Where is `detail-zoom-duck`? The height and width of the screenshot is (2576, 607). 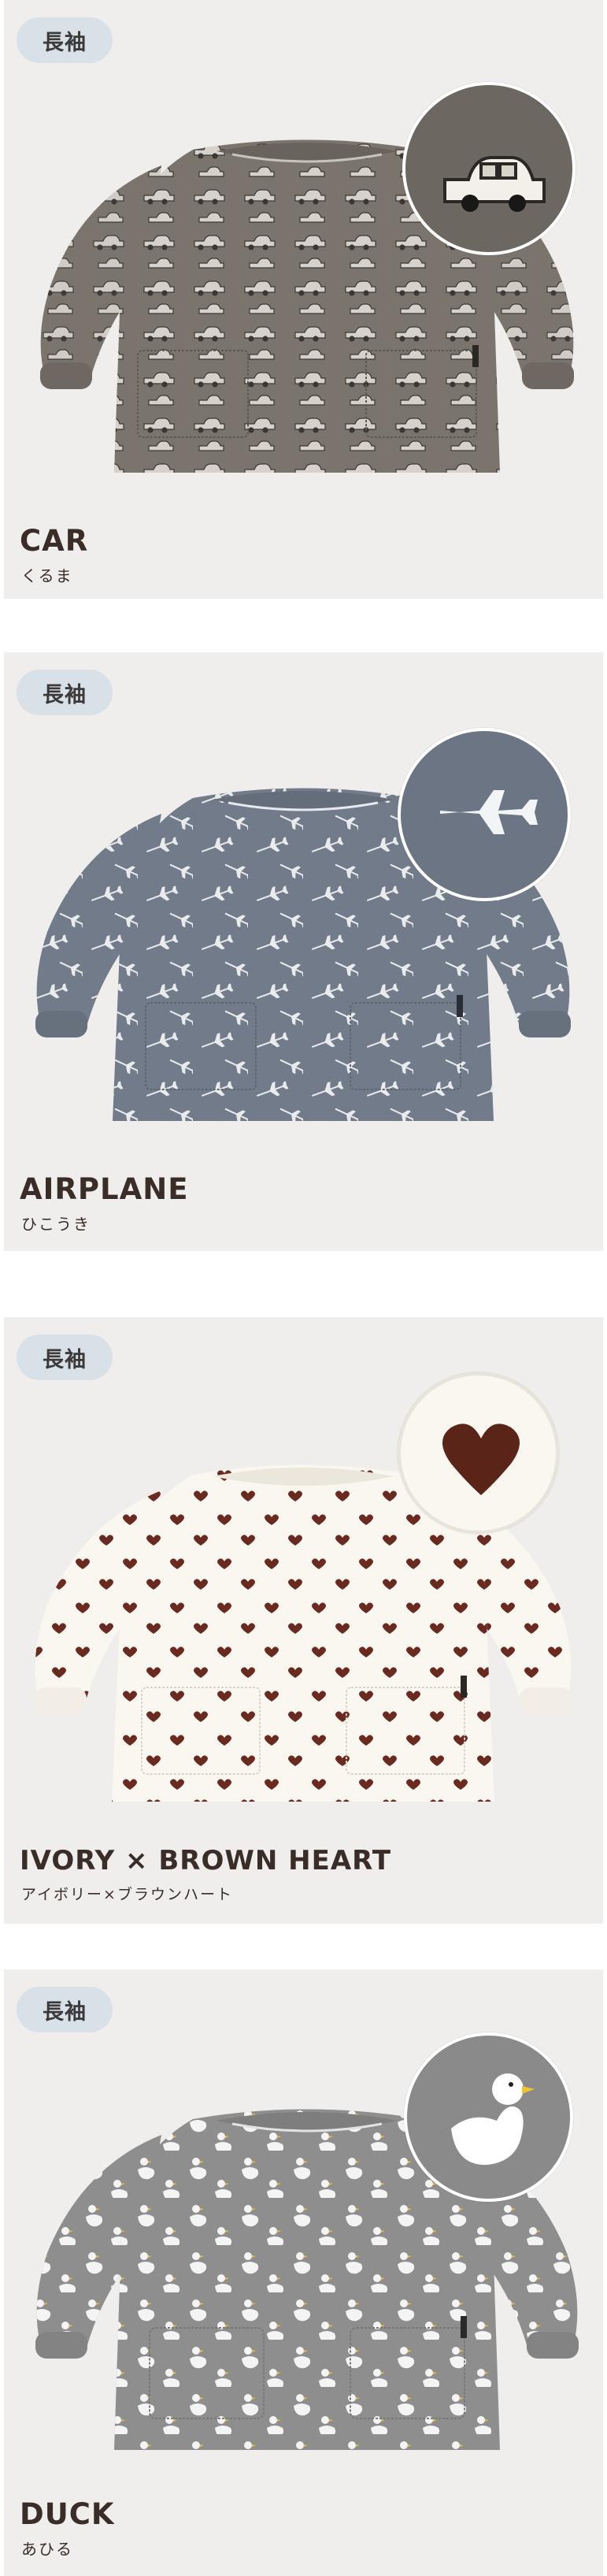
detail-zoom-duck is located at coordinates (488, 2117).